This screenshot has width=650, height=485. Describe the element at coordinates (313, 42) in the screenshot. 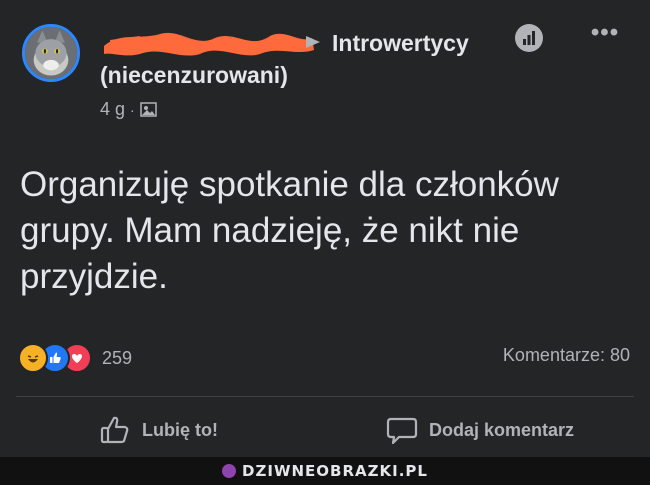

I see `arrow-right-icon` at that location.